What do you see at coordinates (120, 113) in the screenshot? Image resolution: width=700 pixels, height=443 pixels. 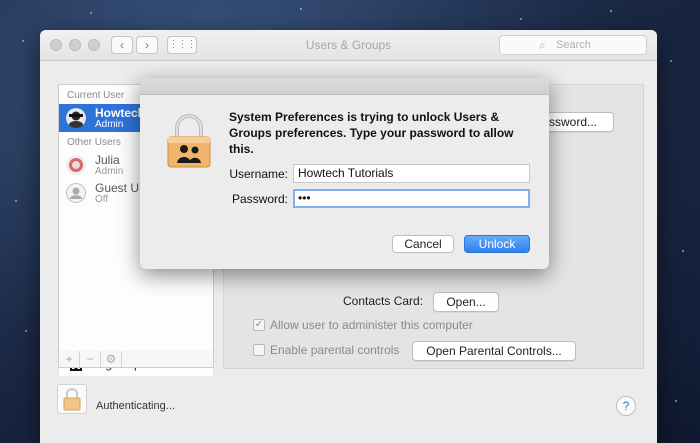 I see `user-name: Howtech` at bounding box center [120, 113].